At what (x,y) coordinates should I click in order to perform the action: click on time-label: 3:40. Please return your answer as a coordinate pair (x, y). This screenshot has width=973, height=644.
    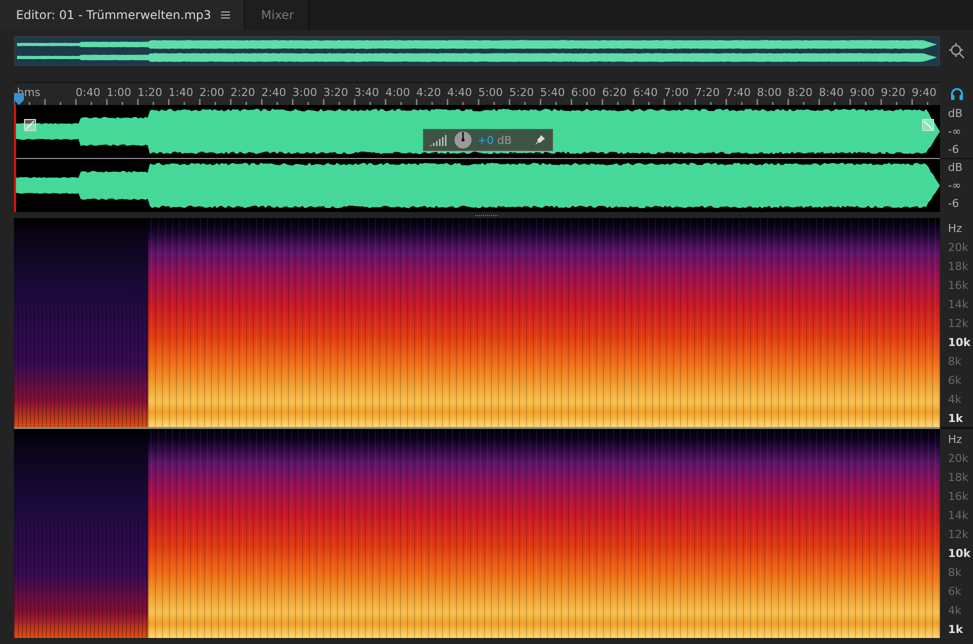
    Looking at the image, I should click on (367, 92).